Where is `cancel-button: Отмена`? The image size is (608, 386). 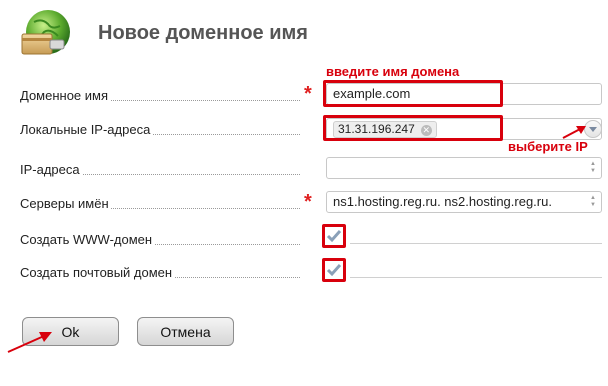 cancel-button: Отмена is located at coordinates (185, 331).